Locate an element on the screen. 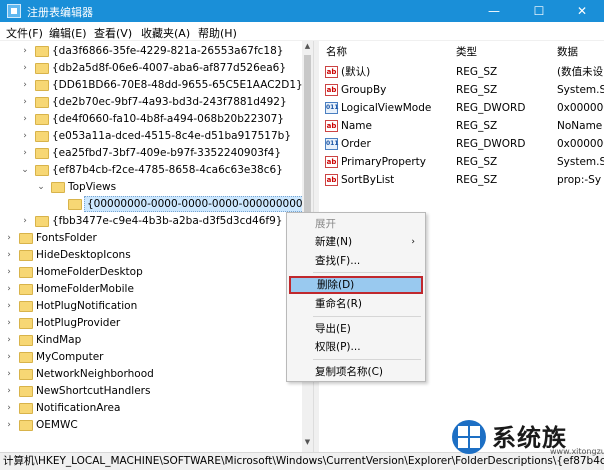 This screenshot has width=604, height=470. tree-item: › HomeFolderDesktop is located at coordinates (150, 272).